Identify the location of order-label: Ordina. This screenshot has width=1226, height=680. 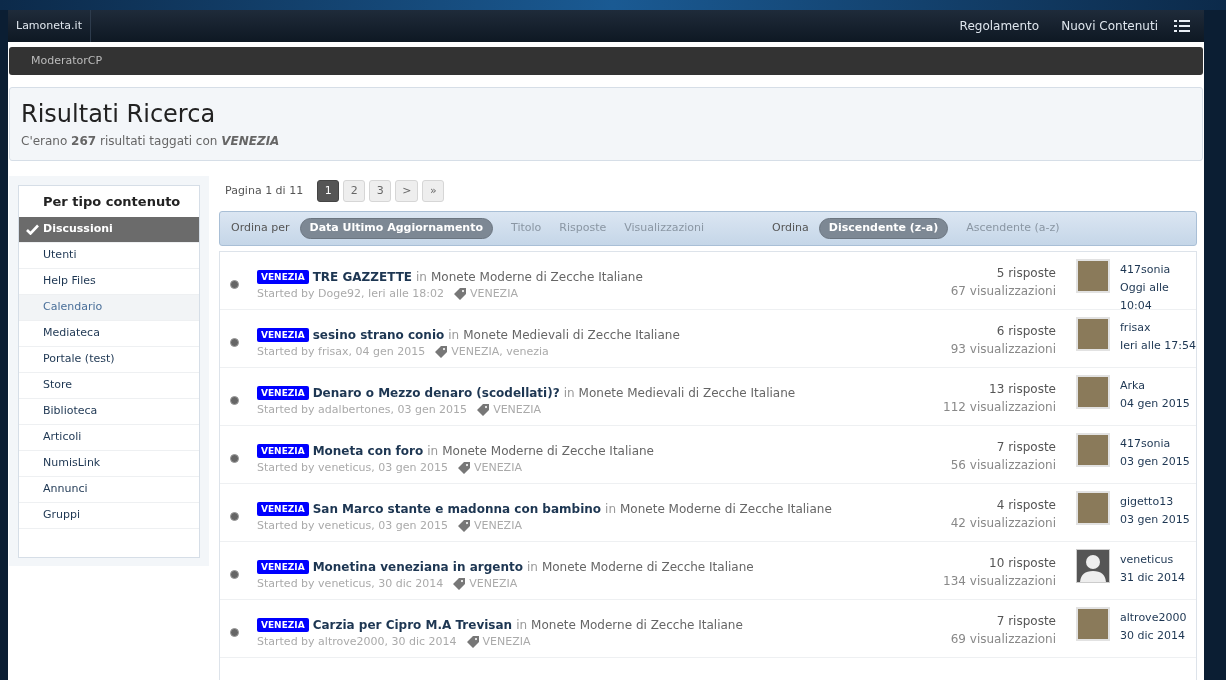
(790, 228).